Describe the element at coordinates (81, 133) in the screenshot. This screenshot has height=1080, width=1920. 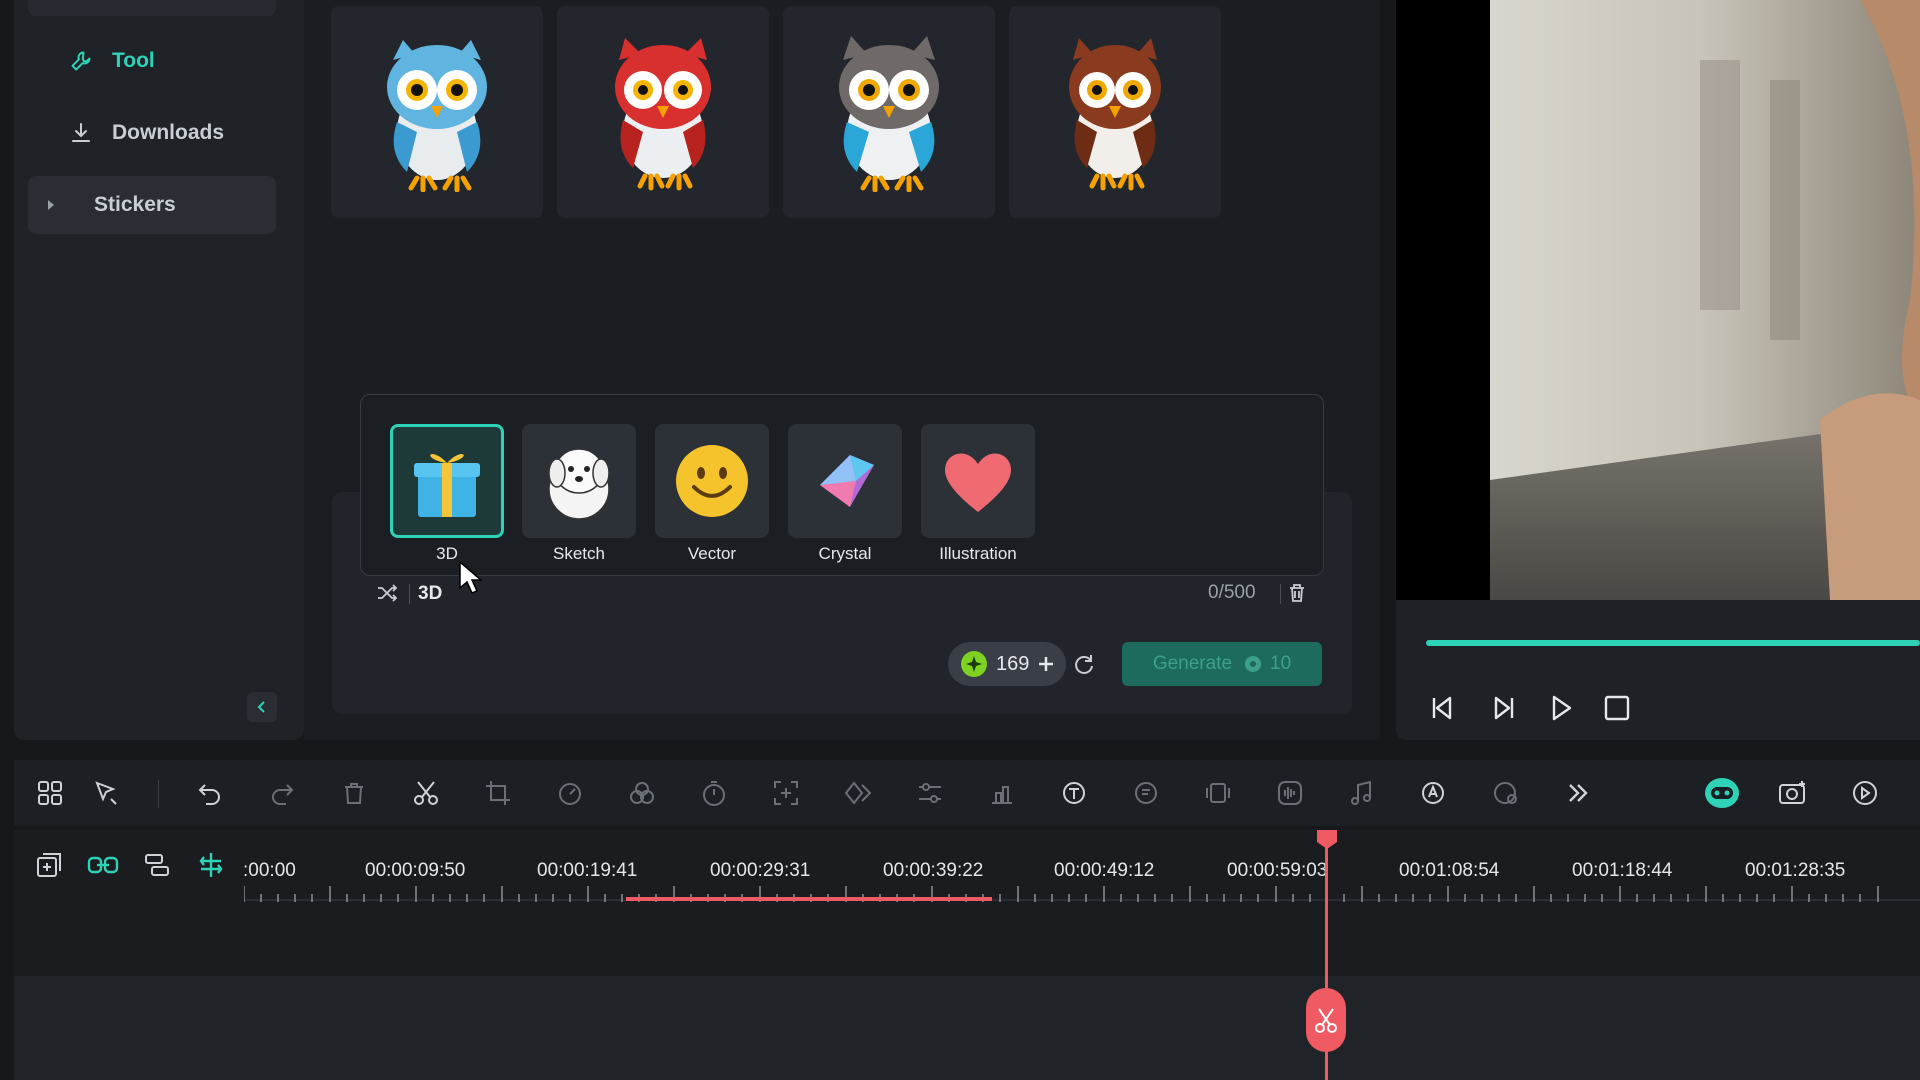
I see `download-icon` at that location.